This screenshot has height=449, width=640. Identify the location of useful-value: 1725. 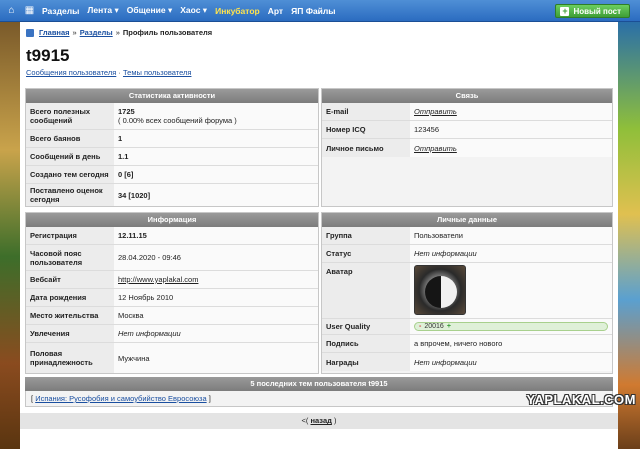
(126, 111).